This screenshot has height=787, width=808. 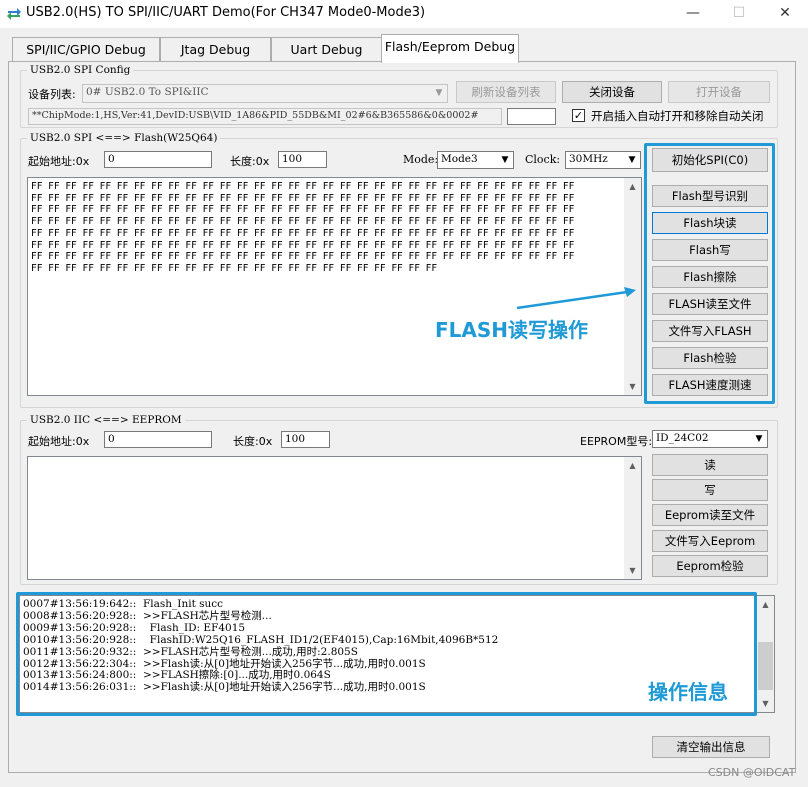 What do you see at coordinates (543, 159) in the screenshot?
I see `clock-label: Clock:` at bounding box center [543, 159].